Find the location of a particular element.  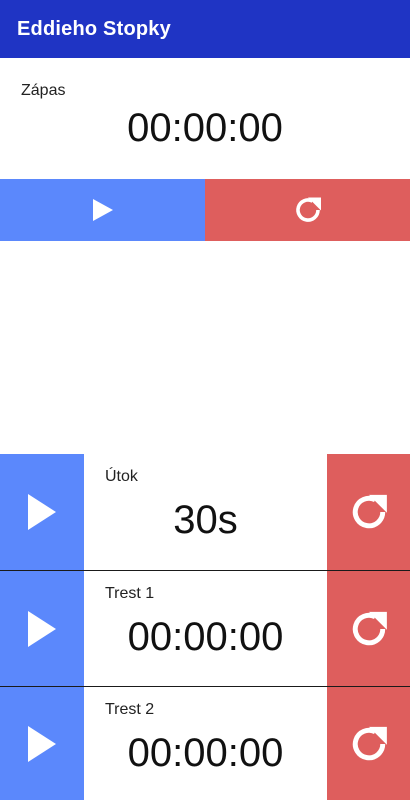

attack-time-display: 30s is located at coordinates (205, 520).